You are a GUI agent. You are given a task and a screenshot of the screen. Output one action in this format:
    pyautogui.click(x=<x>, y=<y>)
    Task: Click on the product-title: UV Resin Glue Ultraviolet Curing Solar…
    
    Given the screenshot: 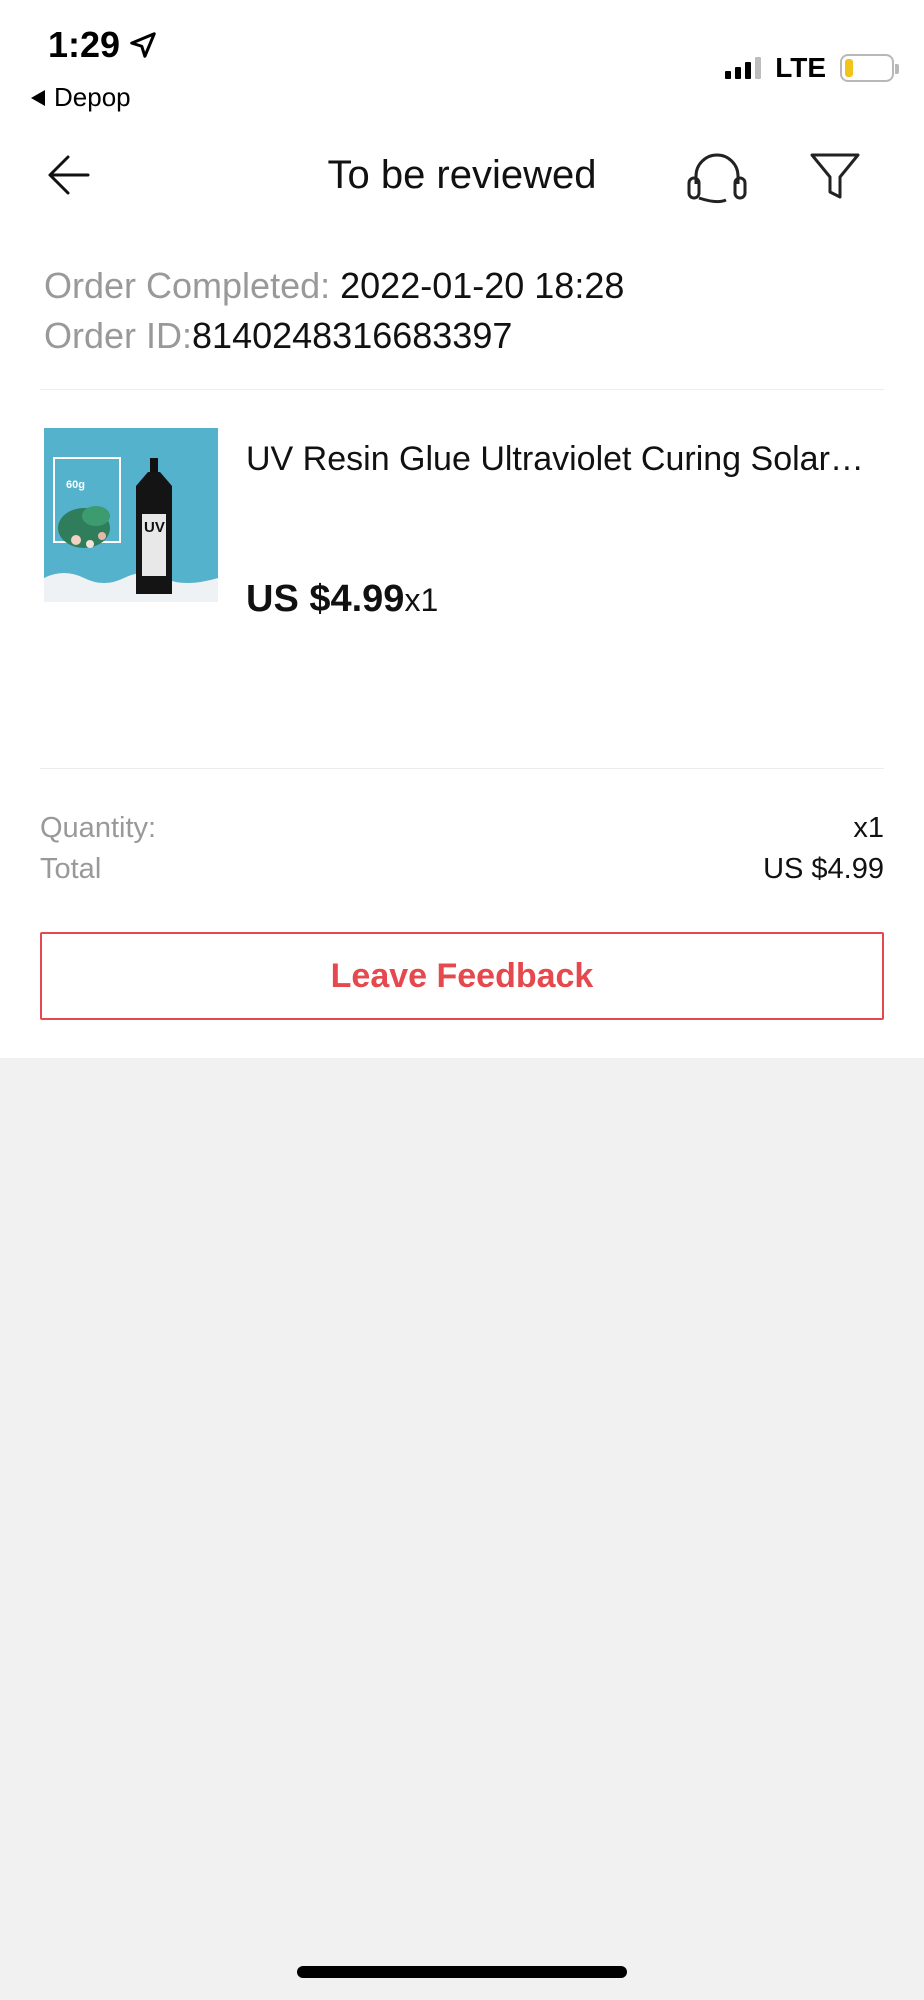 What is the action you would take?
    pyautogui.click(x=566, y=459)
    